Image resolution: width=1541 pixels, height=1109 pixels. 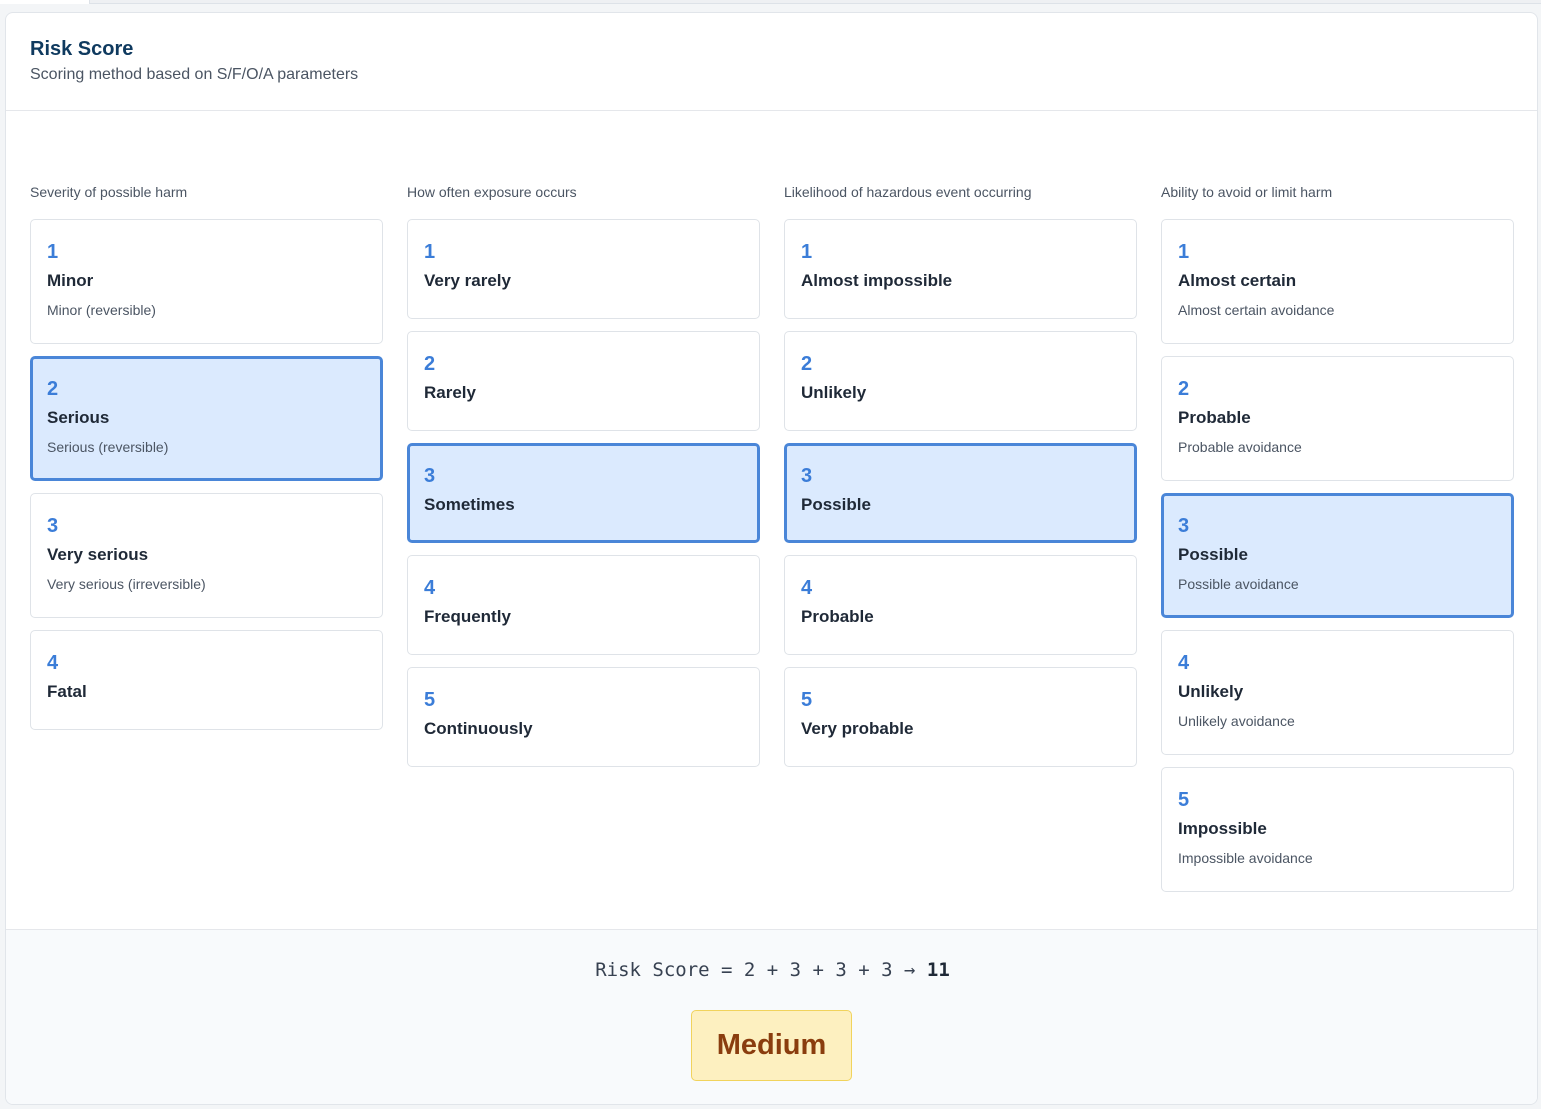 What do you see at coordinates (469, 504) in the screenshot?
I see `option-label: Sometimes` at bounding box center [469, 504].